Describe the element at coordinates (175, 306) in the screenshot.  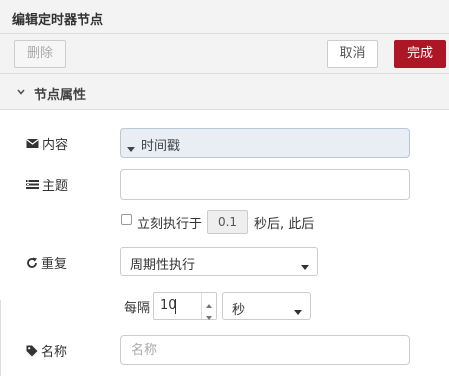
I see `text-cursor` at that location.